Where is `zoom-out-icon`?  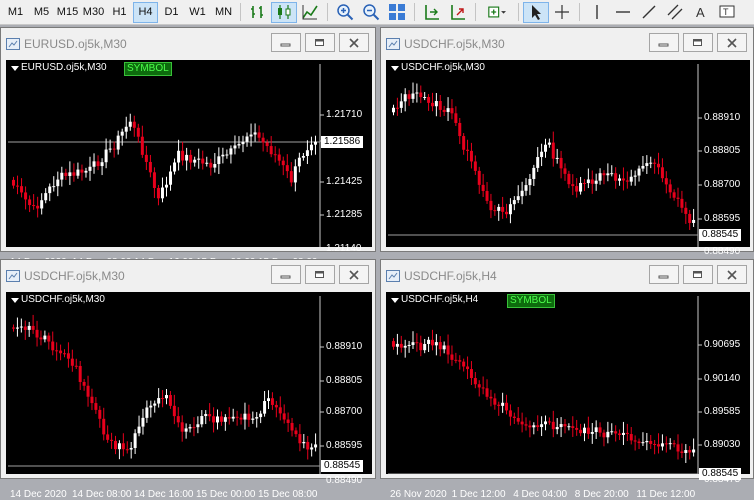 zoom-out-icon is located at coordinates (371, 12).